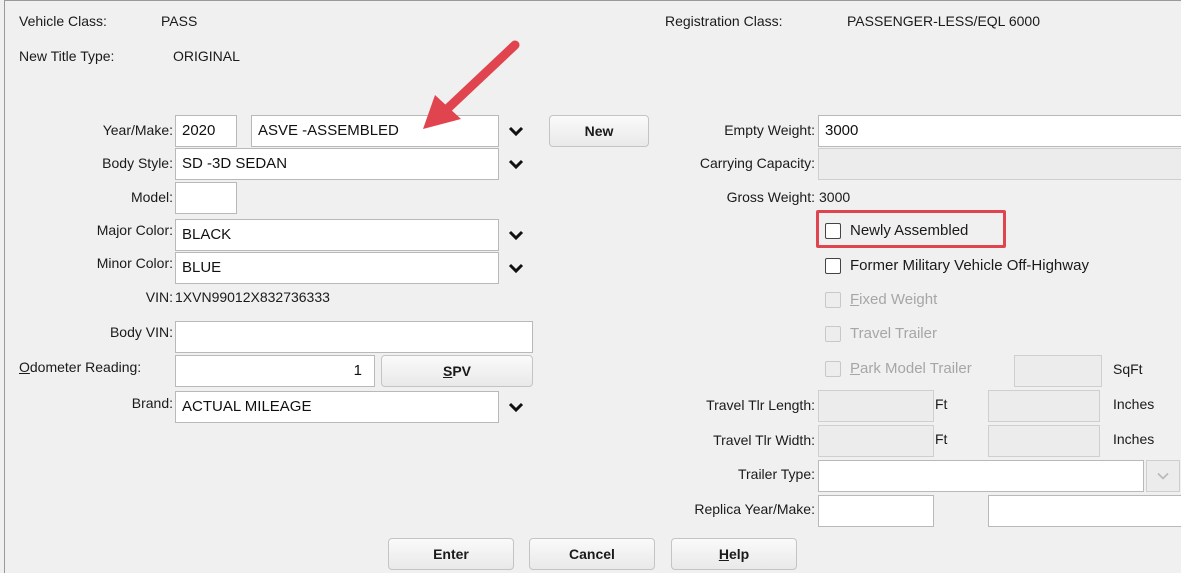  What do you see at coordinates (1044, 406) in the screenshot?
I see `travel-tlr-length-inches-input` at bounding box center [1044, 406].